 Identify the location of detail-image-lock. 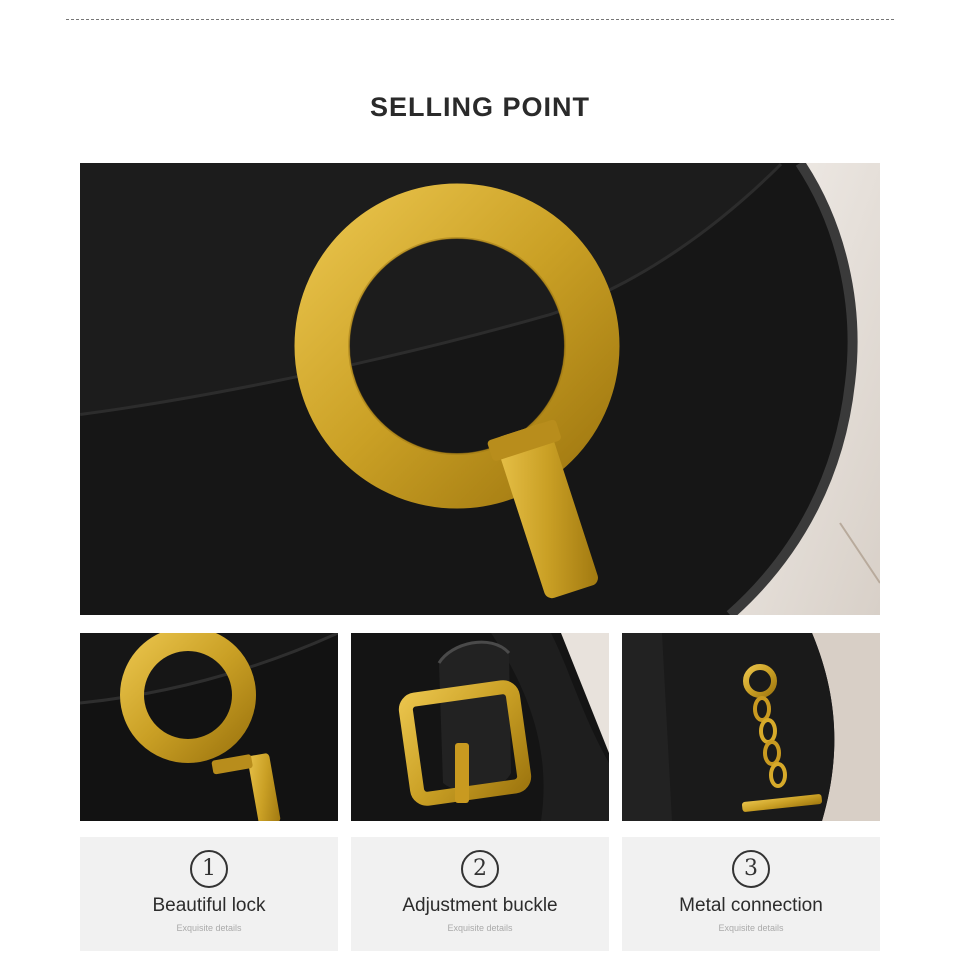
(209, 727).